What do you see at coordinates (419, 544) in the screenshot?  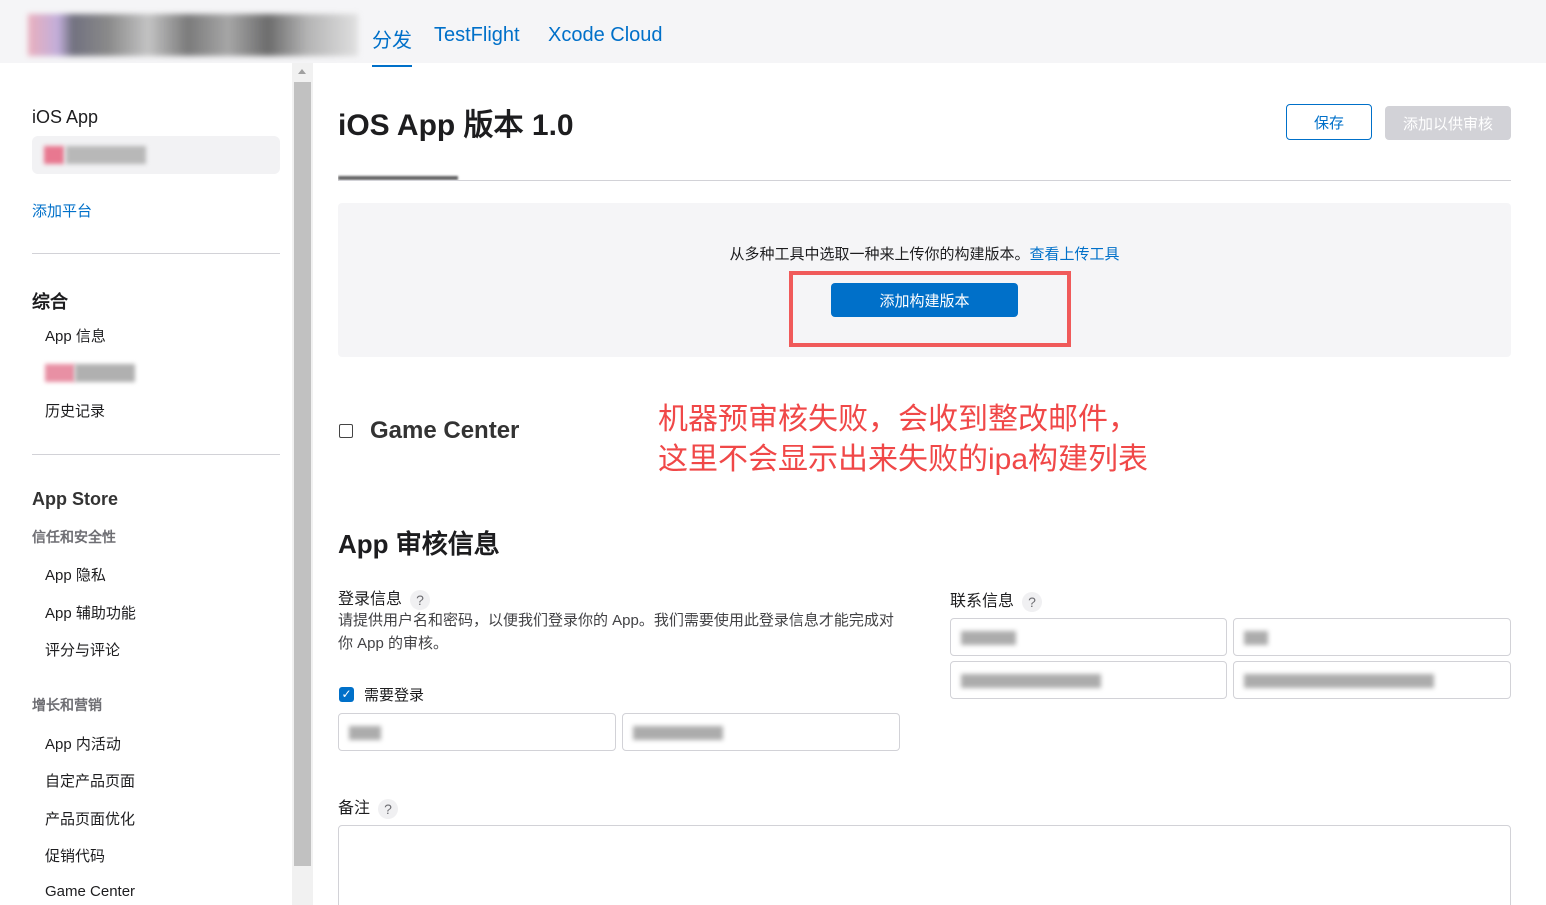 I see `app-review-info-title: App 审核信息` at bounding box center [419, 544].